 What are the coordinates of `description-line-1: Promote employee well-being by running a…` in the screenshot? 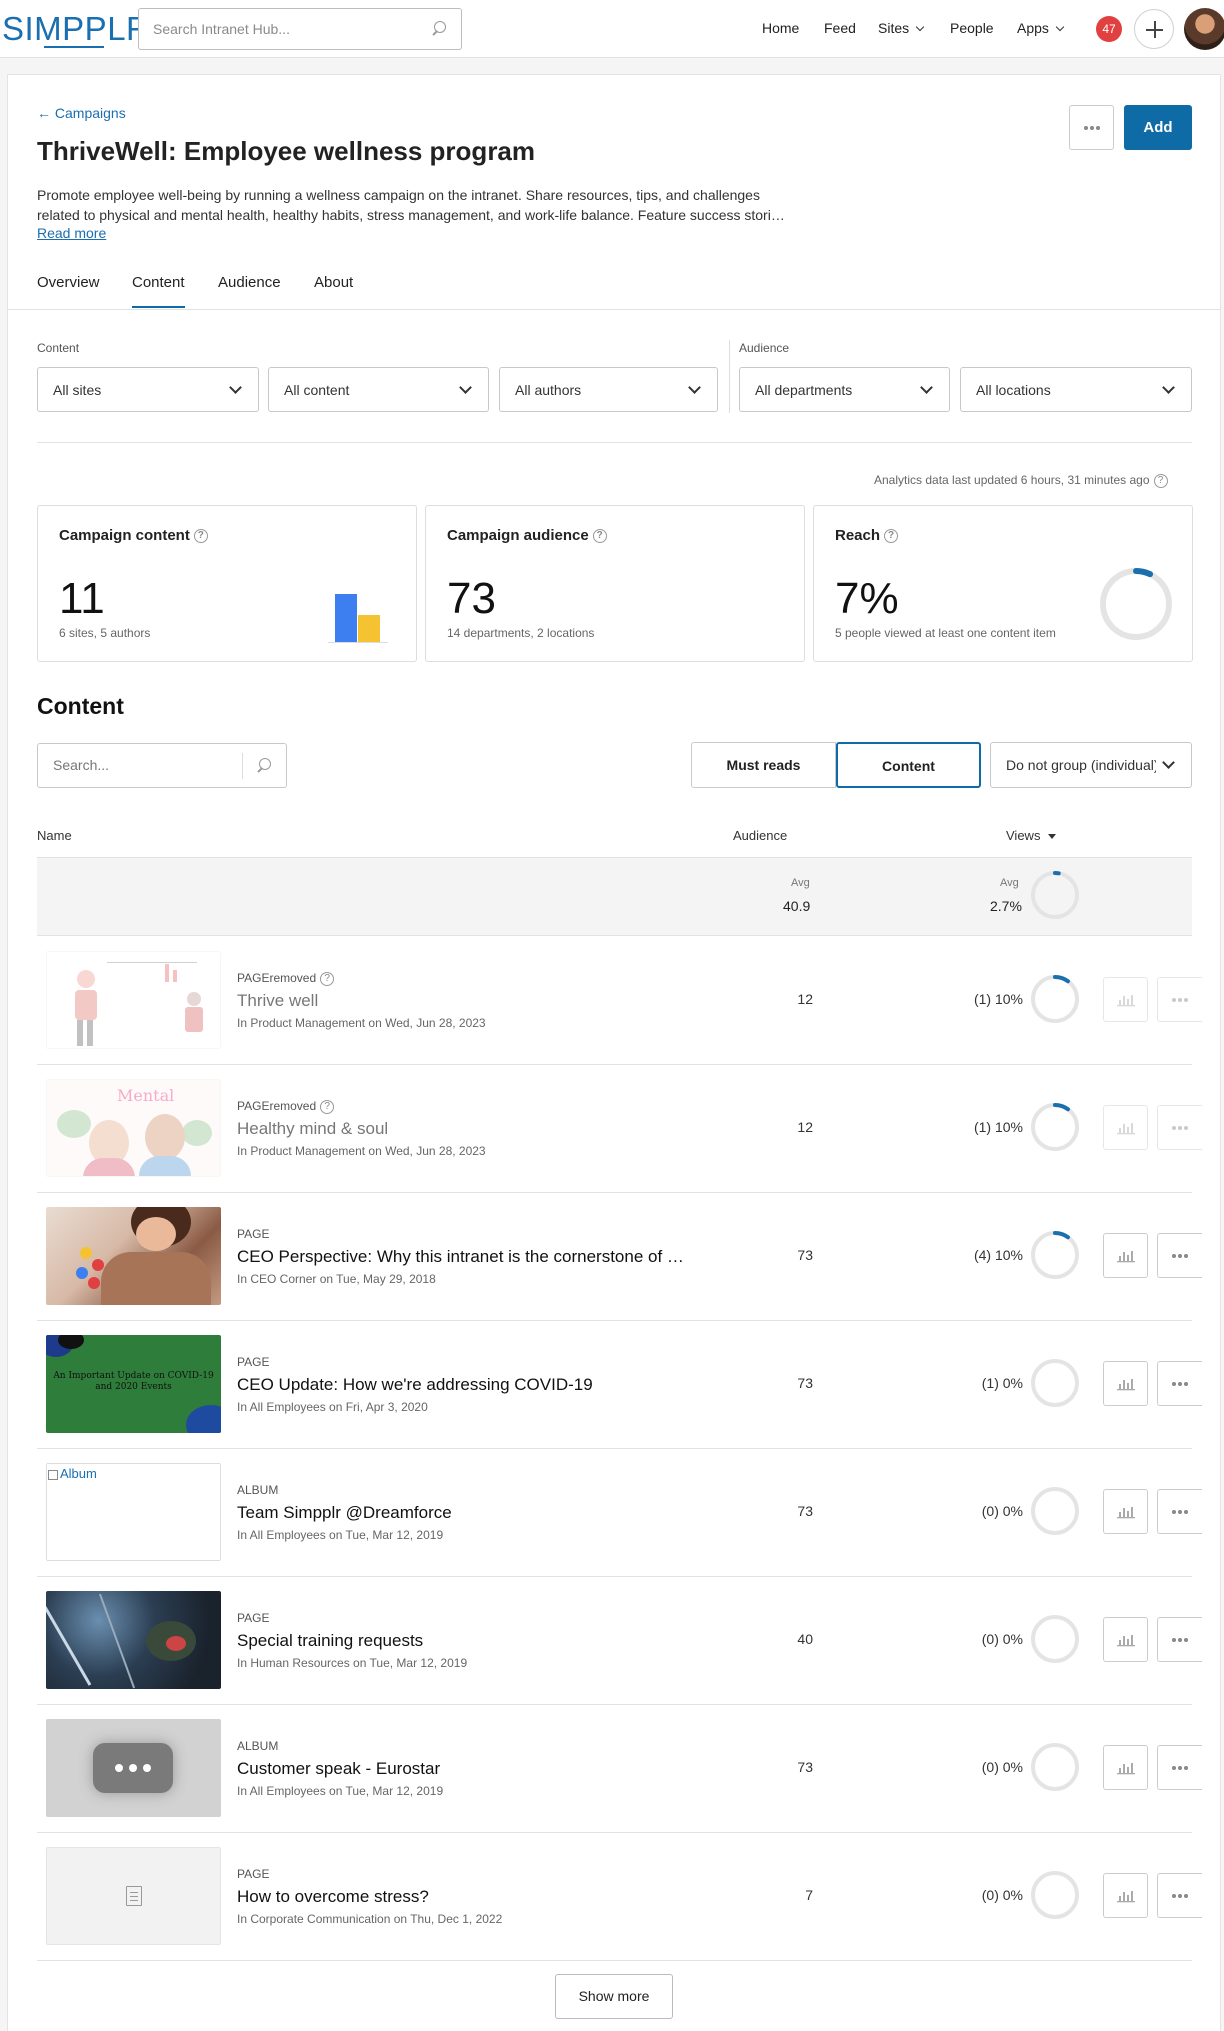 It's located at (398, 195).